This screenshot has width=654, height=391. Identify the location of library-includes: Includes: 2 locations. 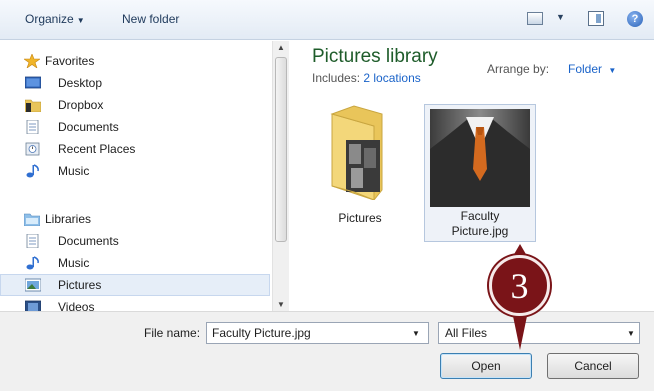
(366, 78).